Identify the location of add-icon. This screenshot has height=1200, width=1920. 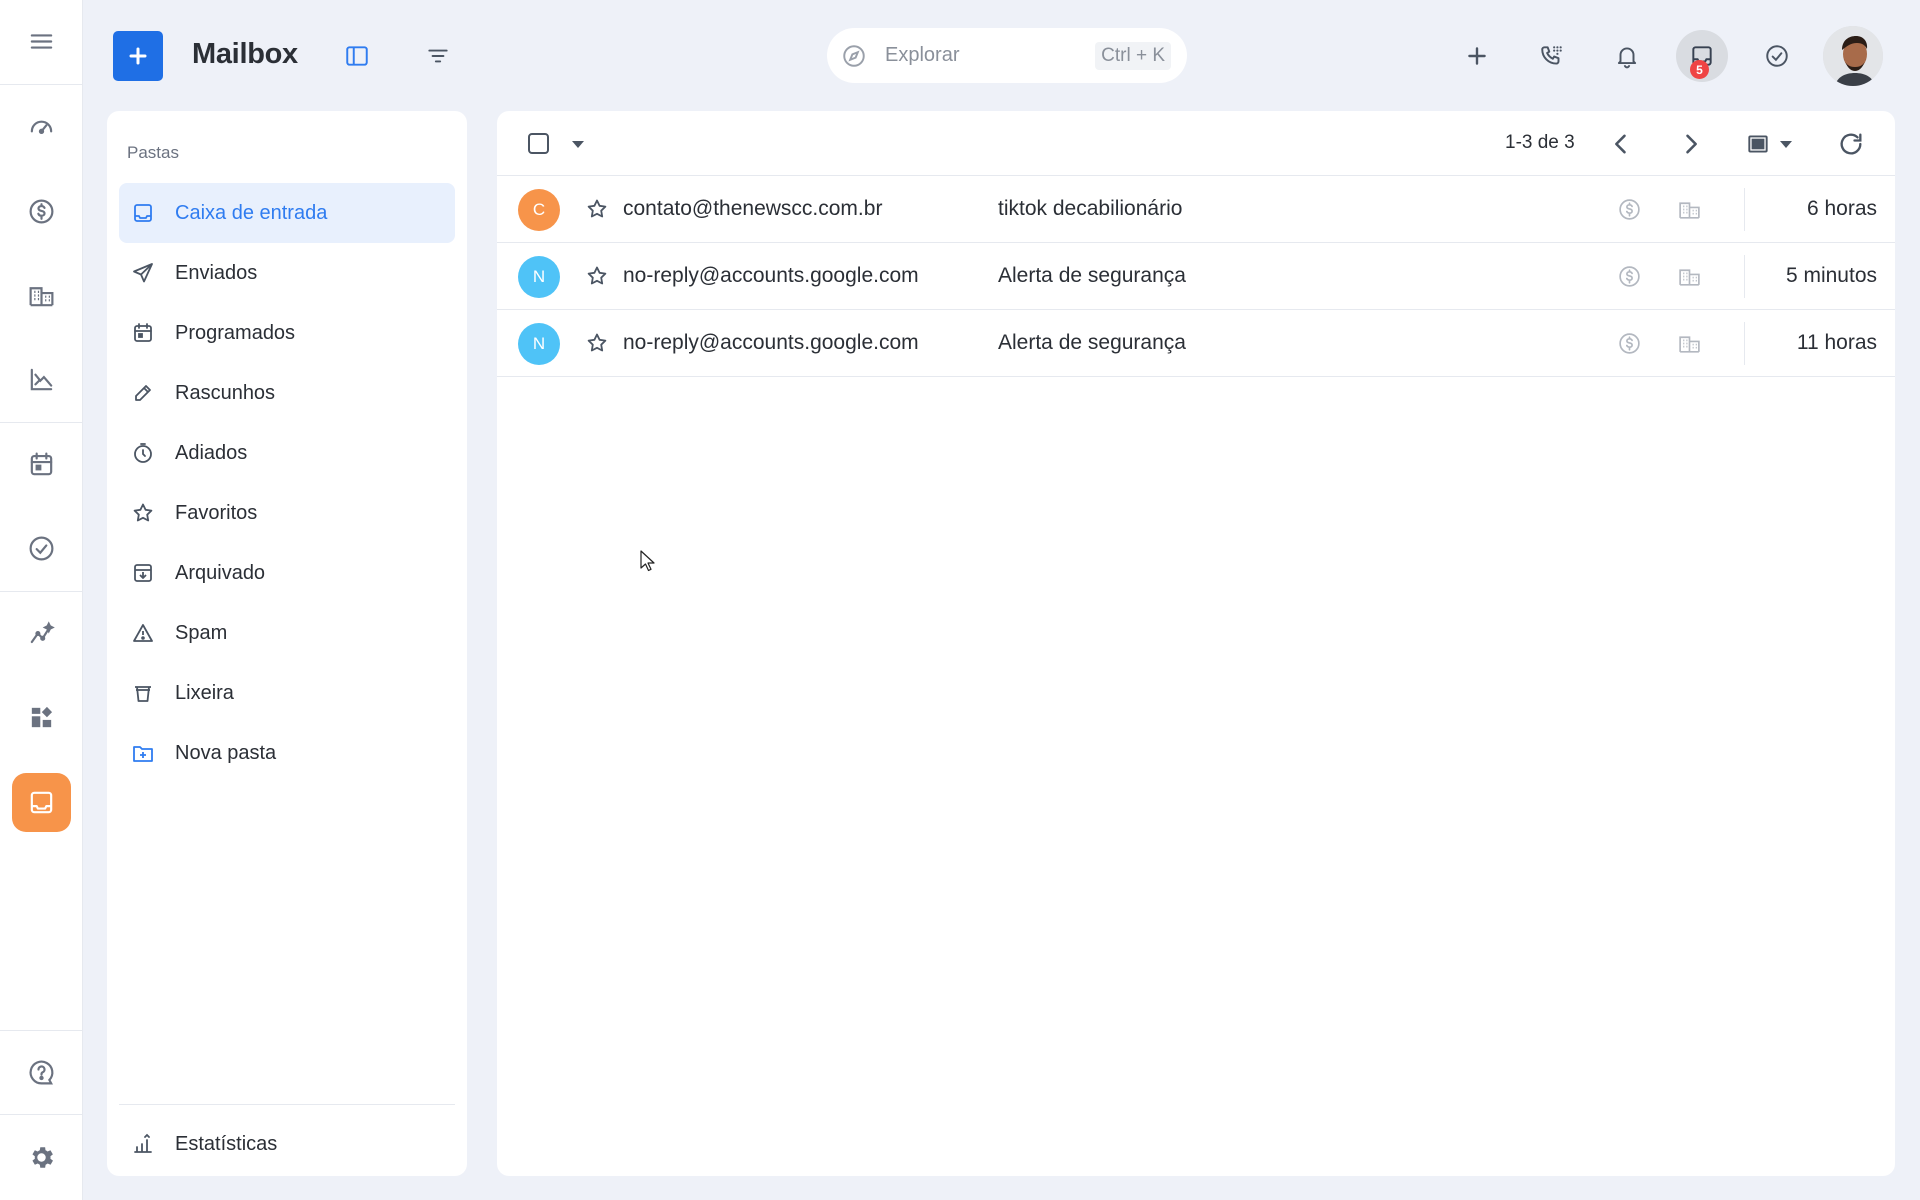
(1477, 56).